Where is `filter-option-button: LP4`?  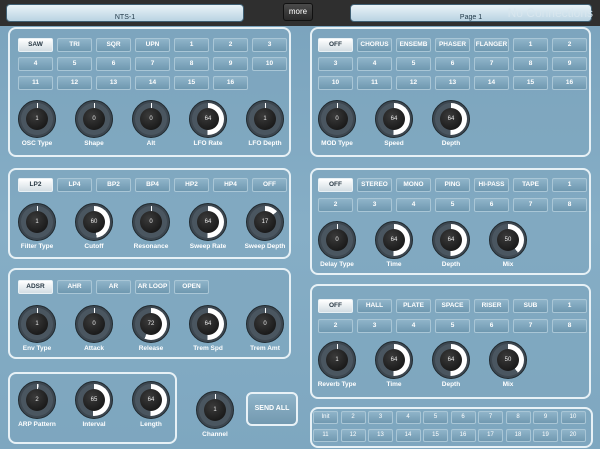
filter-option-button: LP4 is located at coordinates (74, 185).